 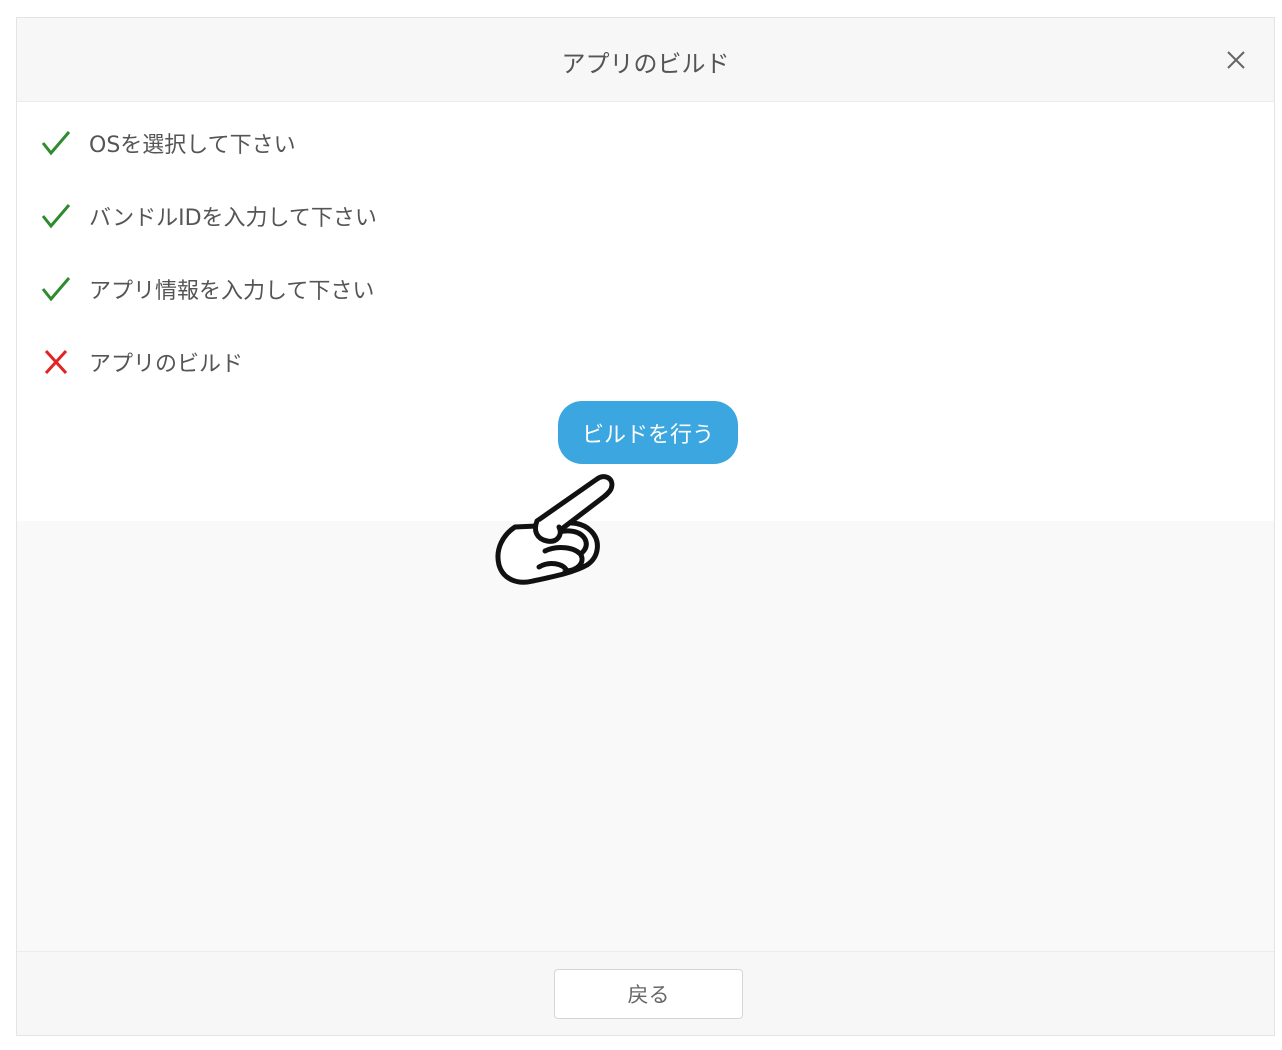 I want to click on back-button: 戻る, so click(x=648, y=994).